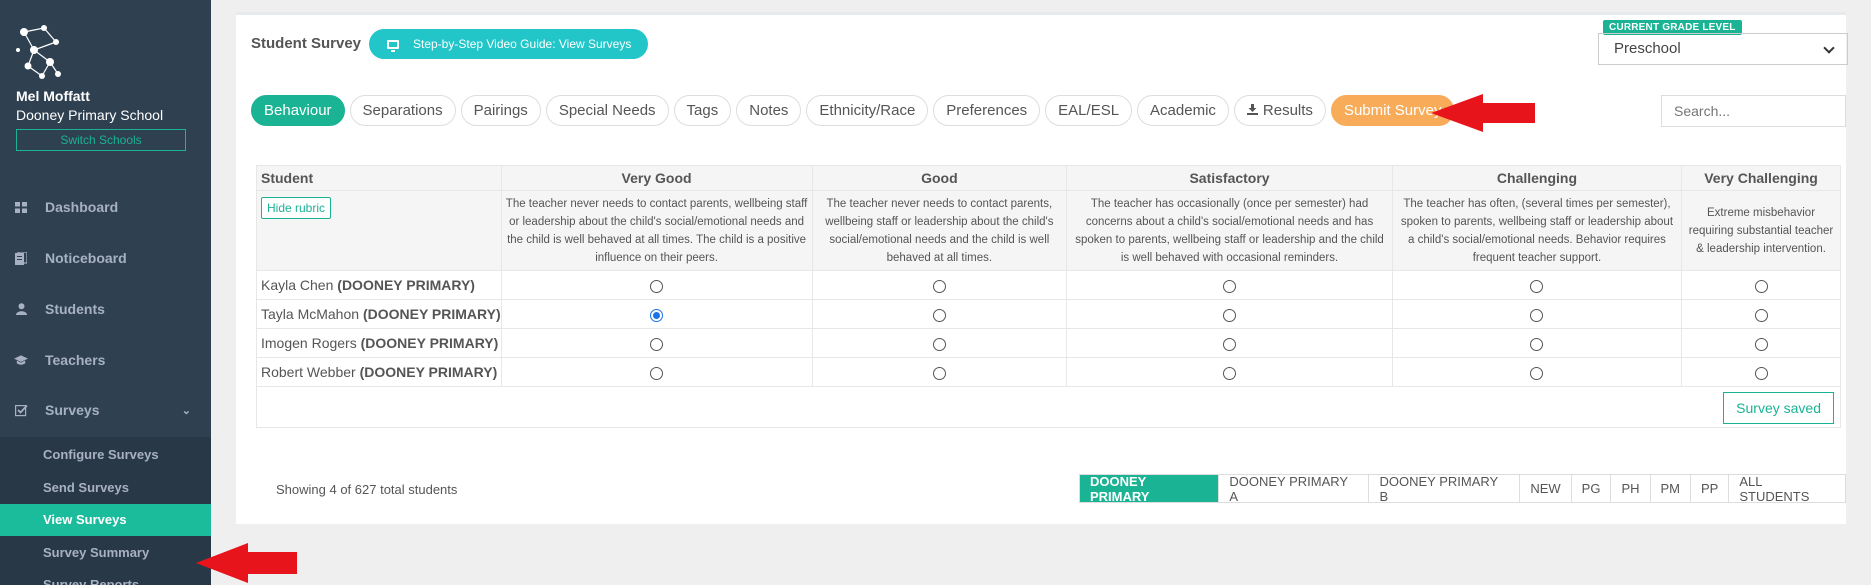  Describe the element at coordinates (1048, 372) in the screenshot. I see `table-row: Robert Webber (DOONEY PRIMARY)` at that location.